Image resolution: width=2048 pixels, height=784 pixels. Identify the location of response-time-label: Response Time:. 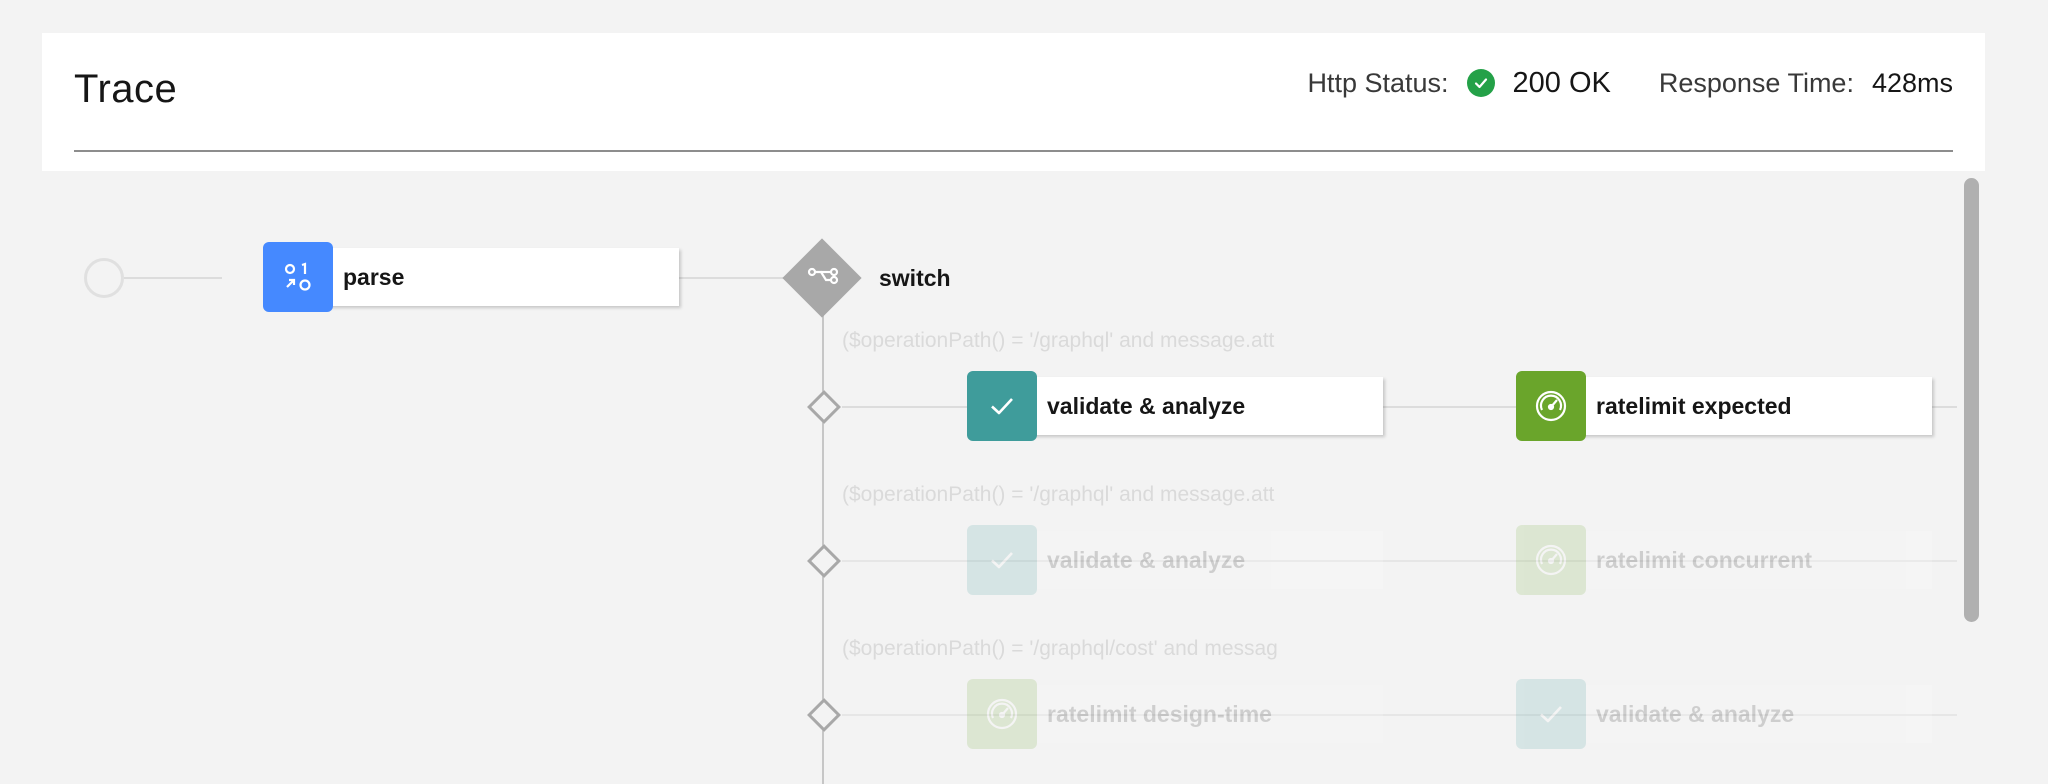
(1756, 82).